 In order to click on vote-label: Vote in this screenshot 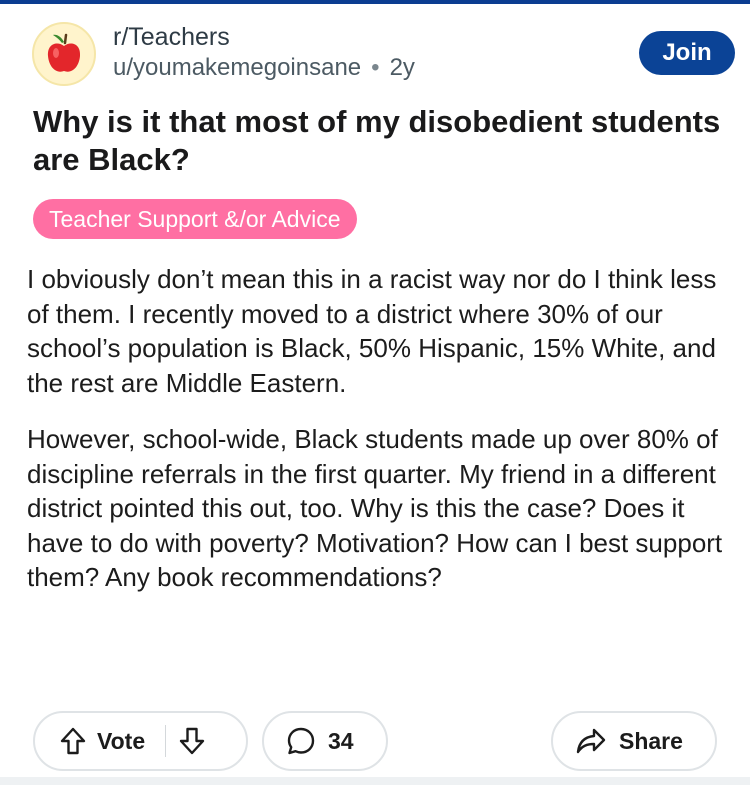, I will do `click(121, 740)`.